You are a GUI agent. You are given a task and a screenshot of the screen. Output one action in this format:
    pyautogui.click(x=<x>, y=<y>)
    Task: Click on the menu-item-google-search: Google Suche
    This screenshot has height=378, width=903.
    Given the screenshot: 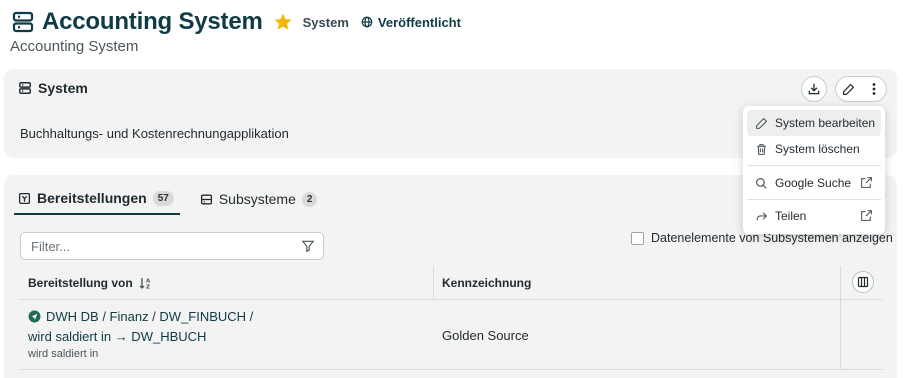 What is the action you would take?
    pyautogui.click(x=814, y=183)
    